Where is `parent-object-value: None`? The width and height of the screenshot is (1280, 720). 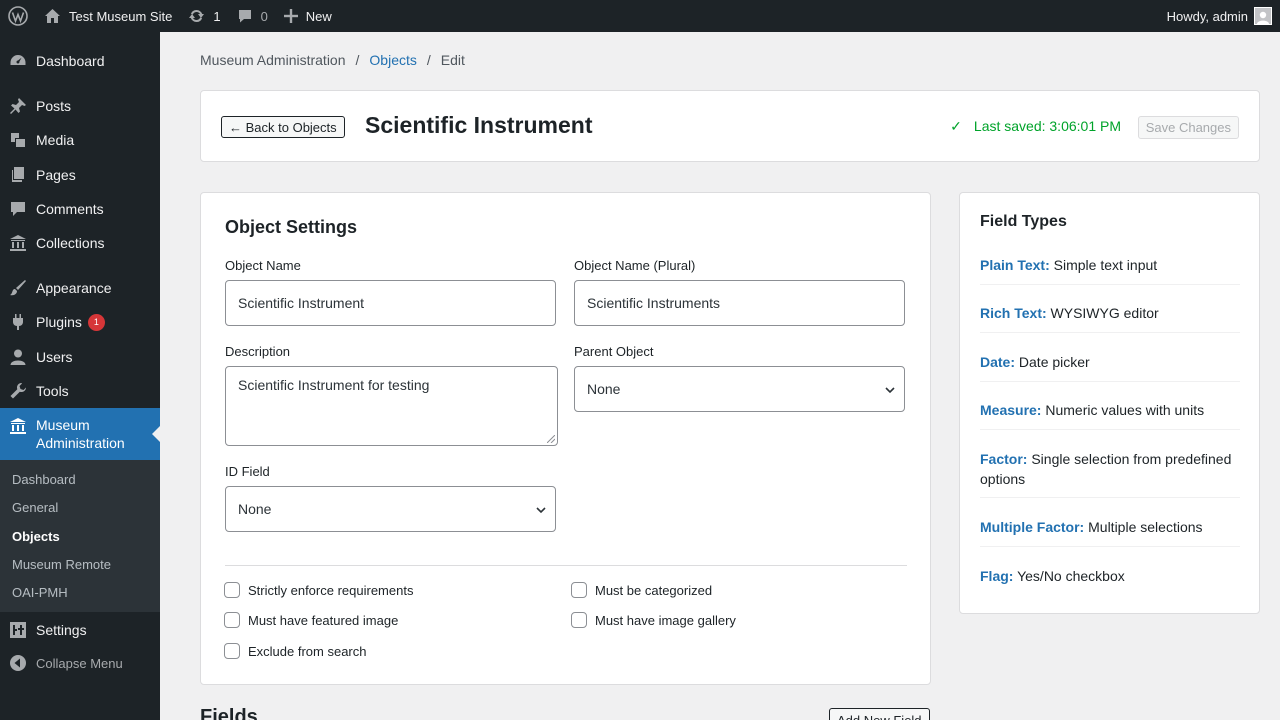 parent-object-value: None is located at coordinates (604, 389).